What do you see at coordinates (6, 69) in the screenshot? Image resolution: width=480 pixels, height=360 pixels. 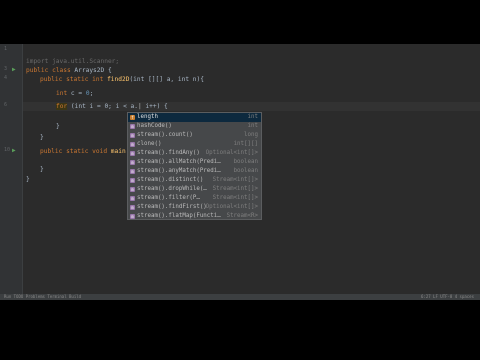 I see `line-number: 3` at bounding box center [6, 69].